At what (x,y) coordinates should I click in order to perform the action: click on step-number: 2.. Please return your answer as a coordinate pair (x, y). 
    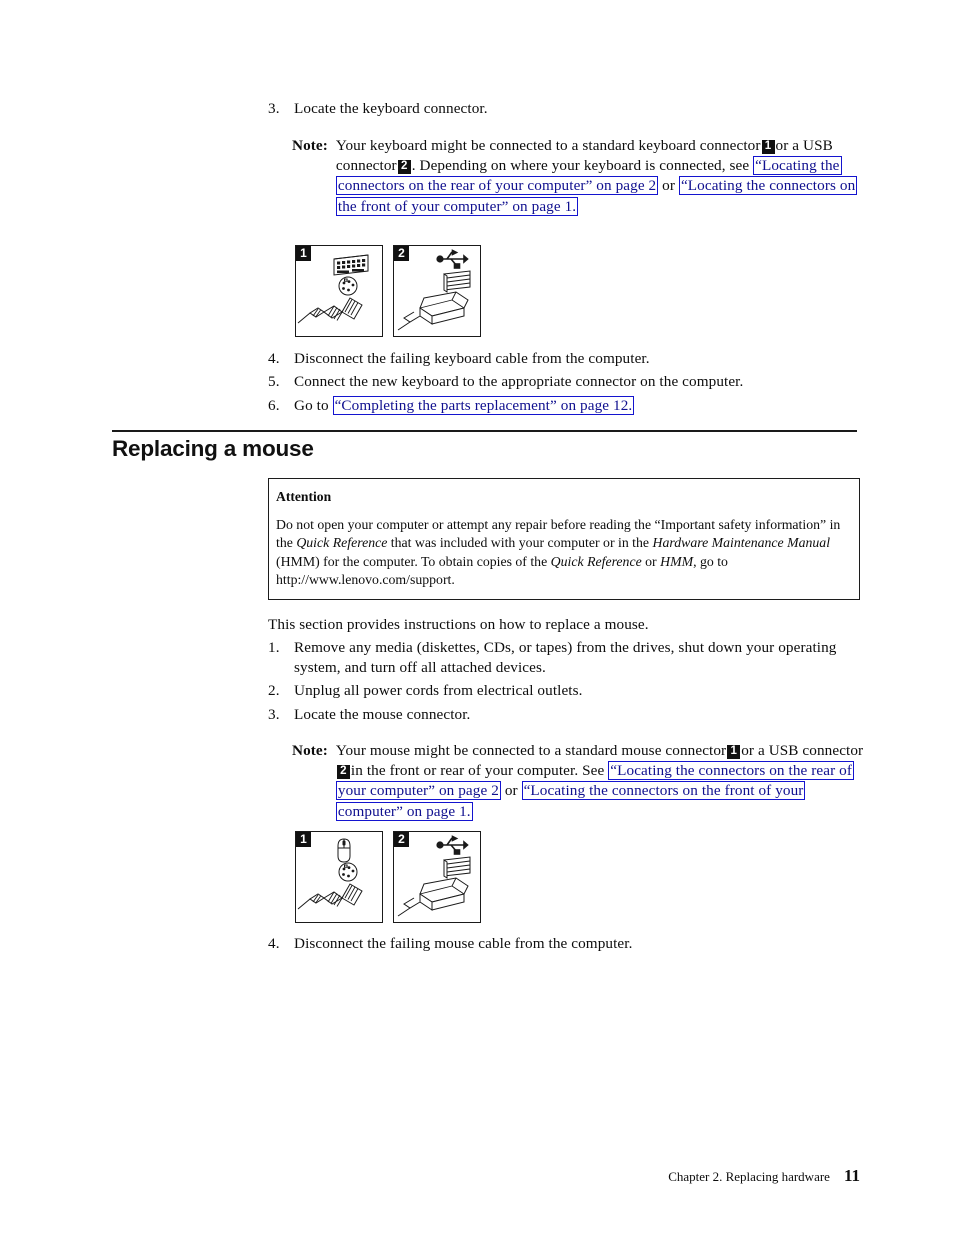
    Looking at the image, I should click on (274, 690).